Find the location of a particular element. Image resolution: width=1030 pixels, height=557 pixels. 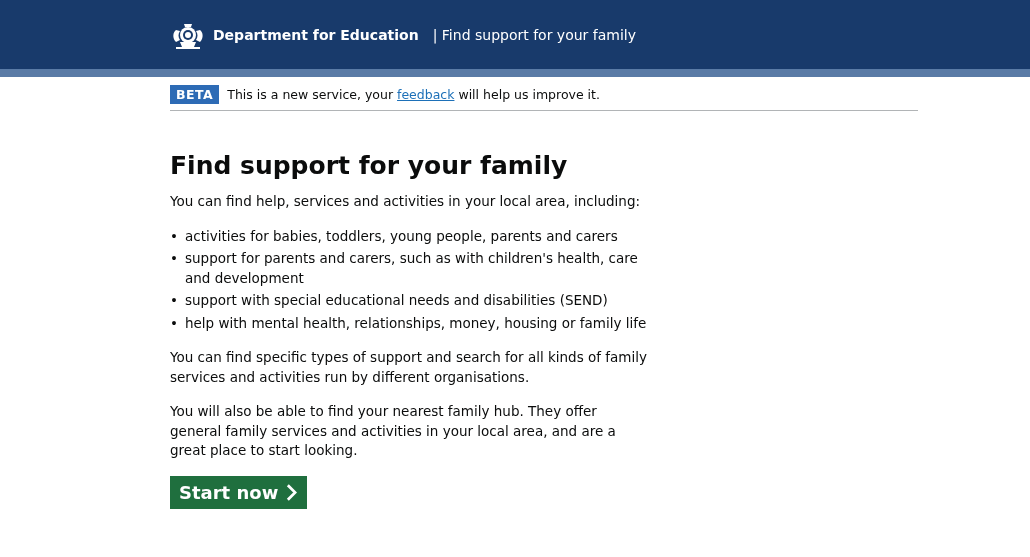

list-item: support with special educational needs and disabilities (SEND) is located at coordinates (397, 300).